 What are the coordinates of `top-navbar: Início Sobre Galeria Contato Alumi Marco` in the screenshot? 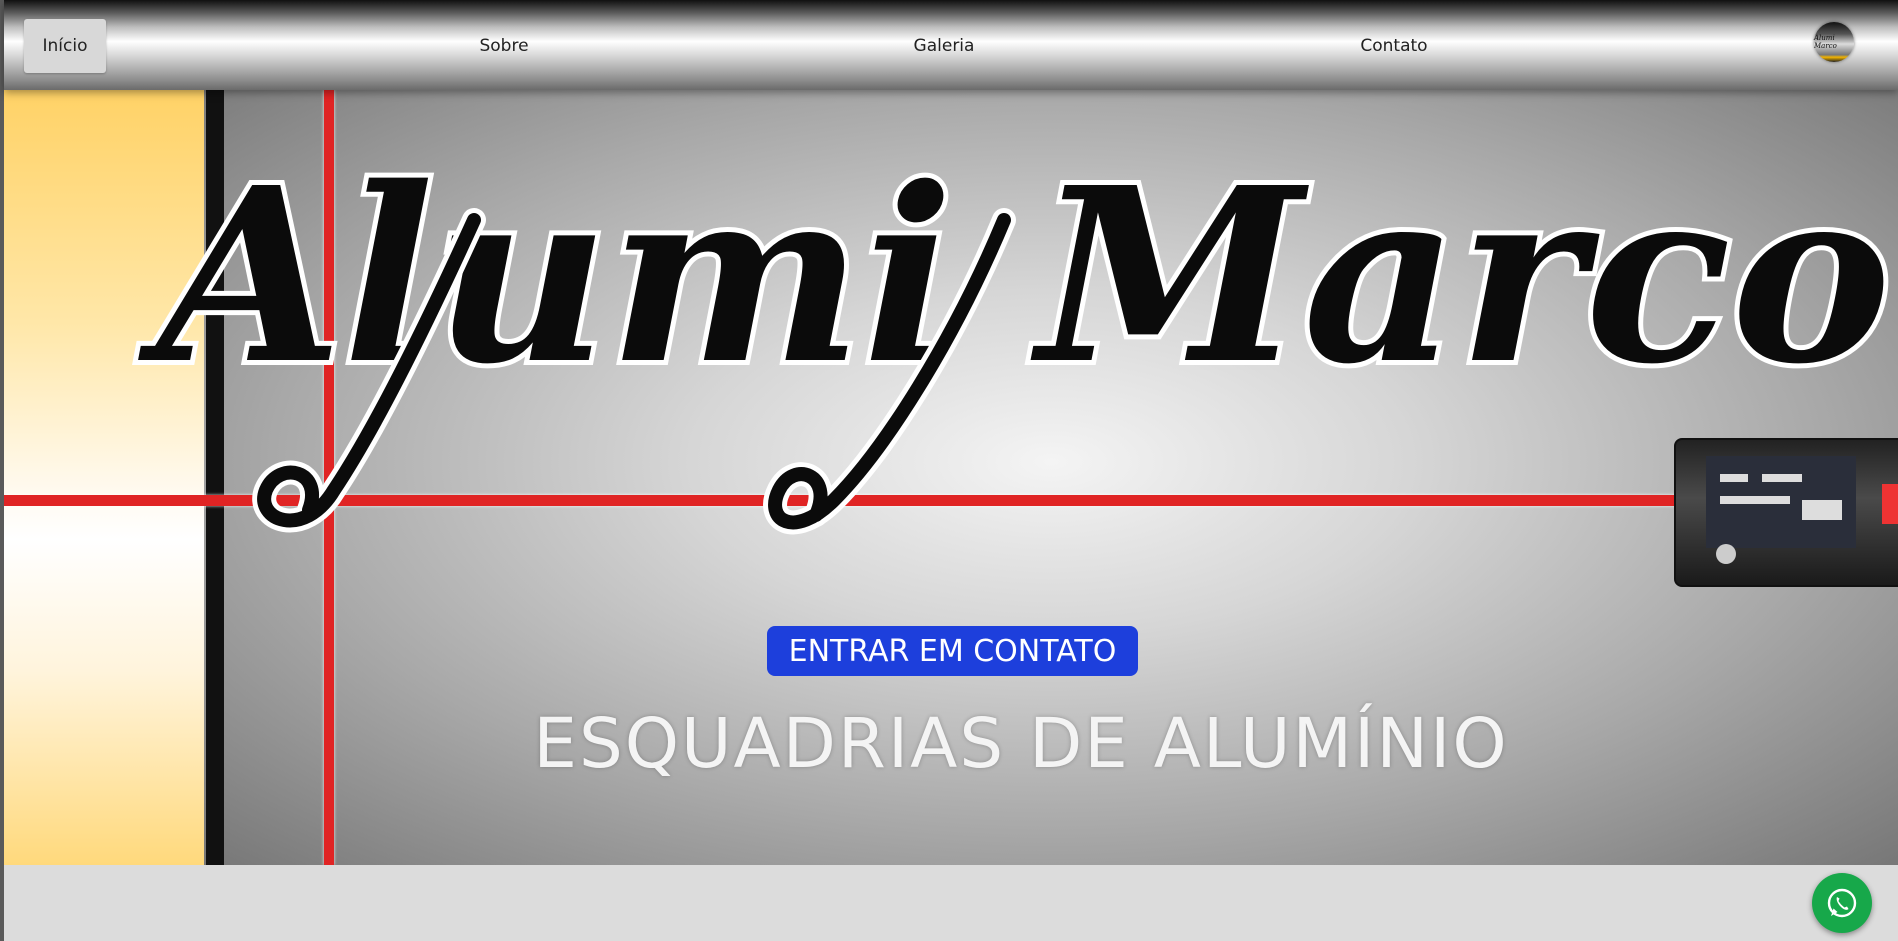 It's located at (951, 45).